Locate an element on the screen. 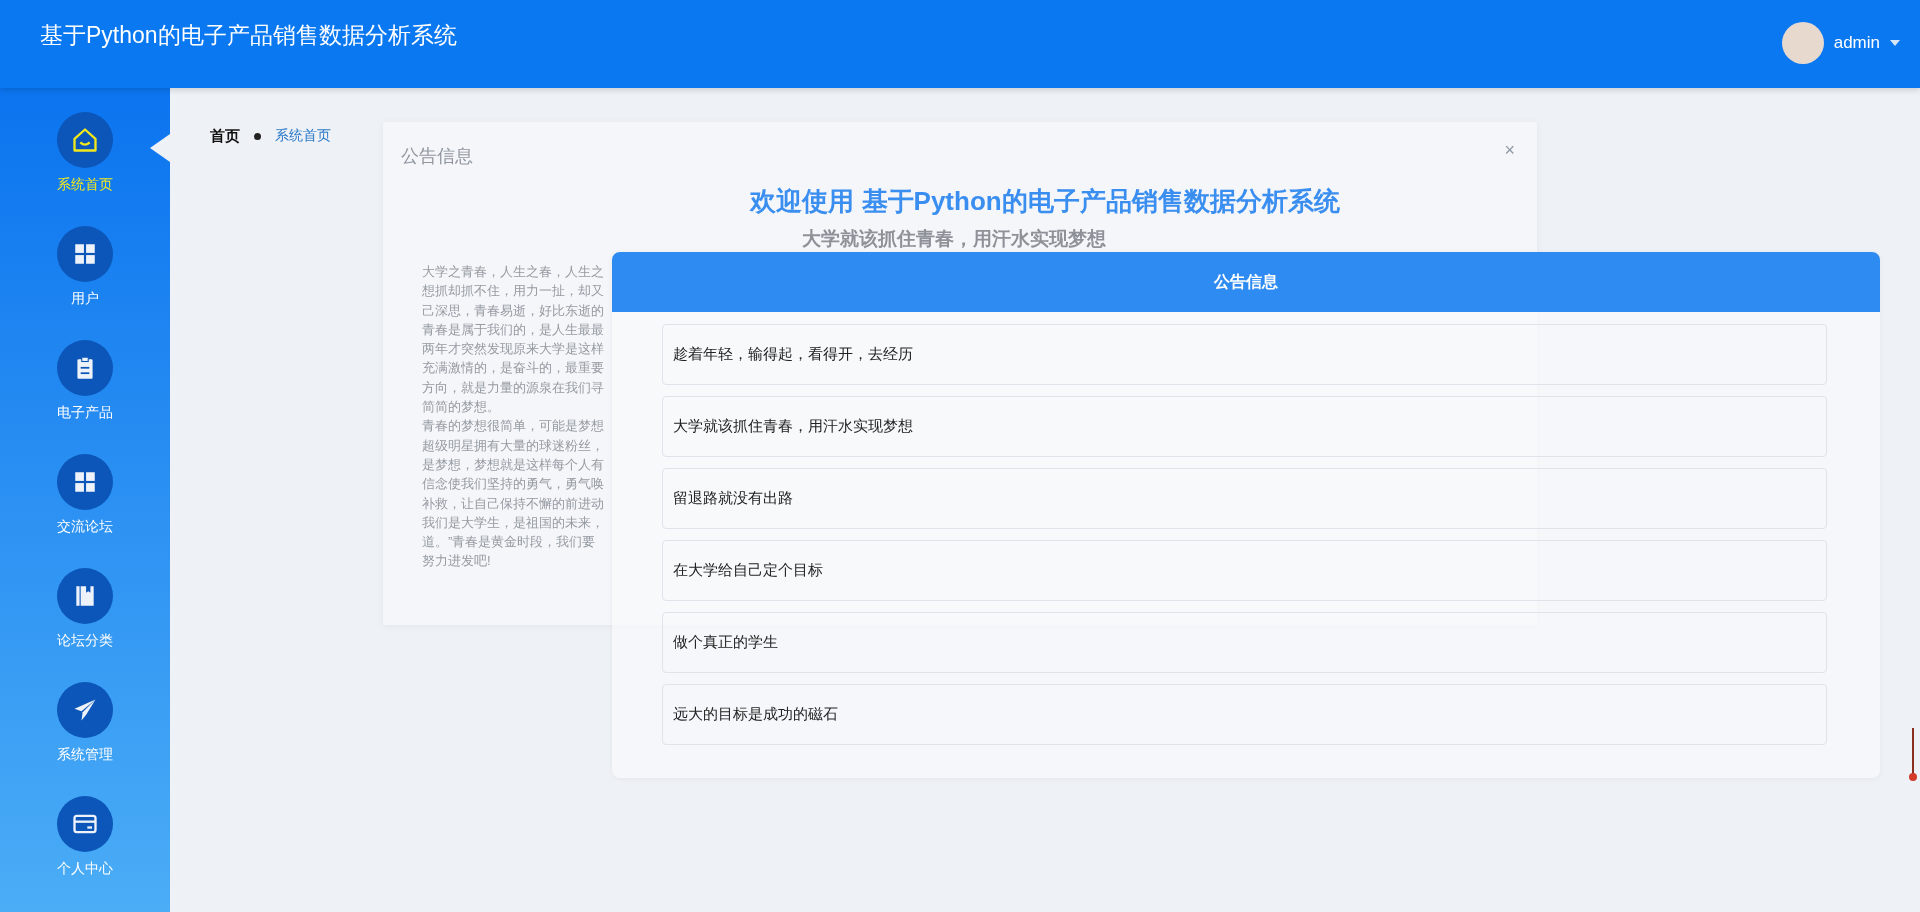 Image resolution: width=1920 pixels, height=912 pixels. separator-dot-icon is located at coordinates (257, 136).